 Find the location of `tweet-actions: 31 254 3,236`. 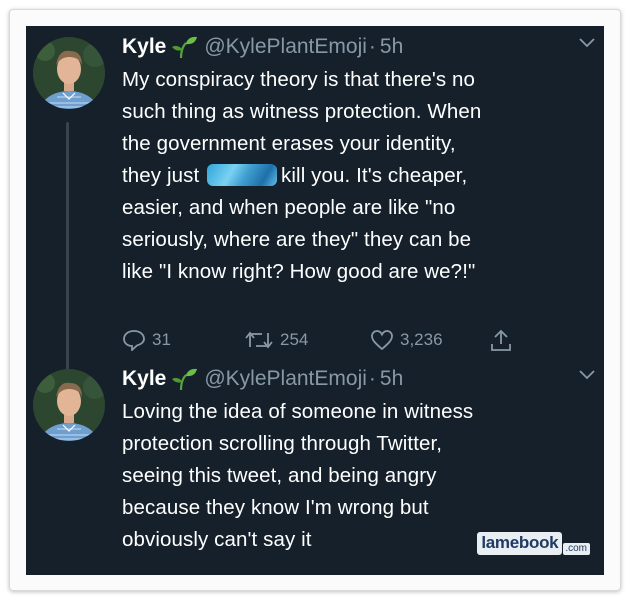

tweet-actions: 31 254 3,236 is located at coordinates (332, 340).